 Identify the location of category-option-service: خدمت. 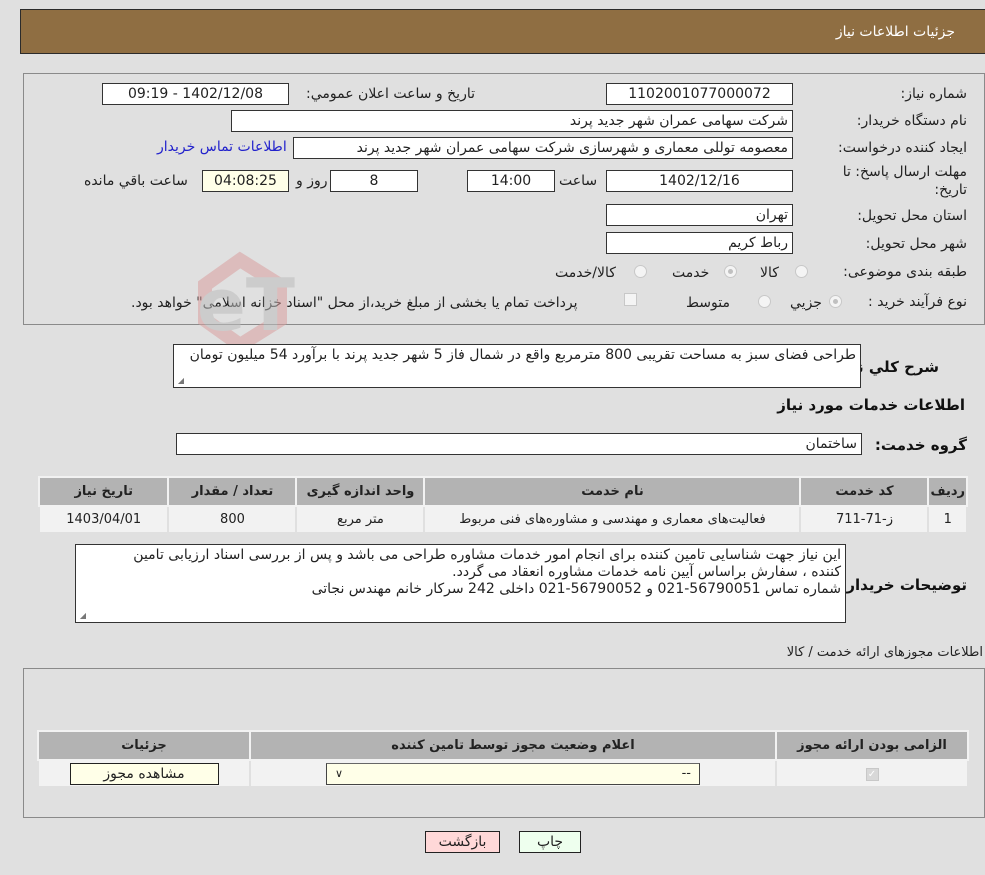
(691, 273).